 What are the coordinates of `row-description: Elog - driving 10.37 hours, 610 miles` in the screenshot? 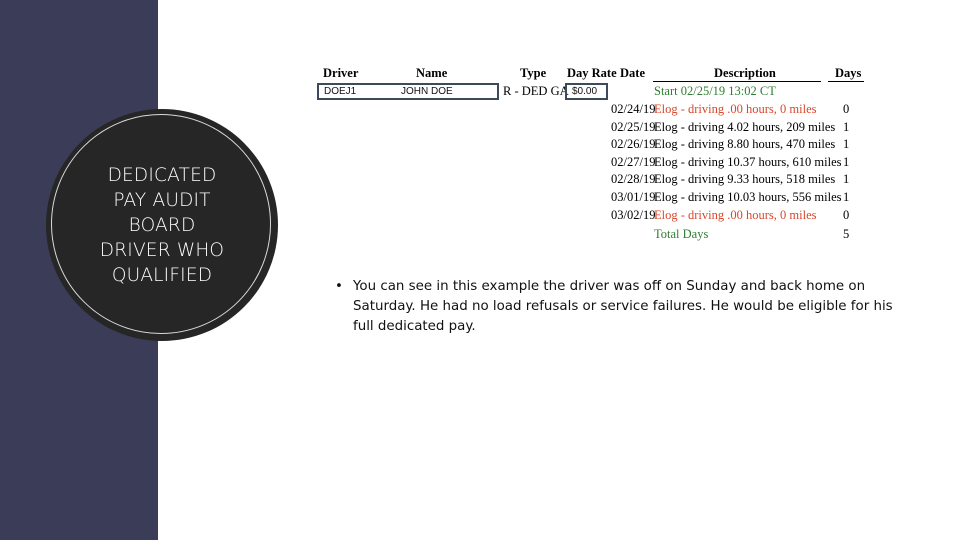 It's located at (748, 161).